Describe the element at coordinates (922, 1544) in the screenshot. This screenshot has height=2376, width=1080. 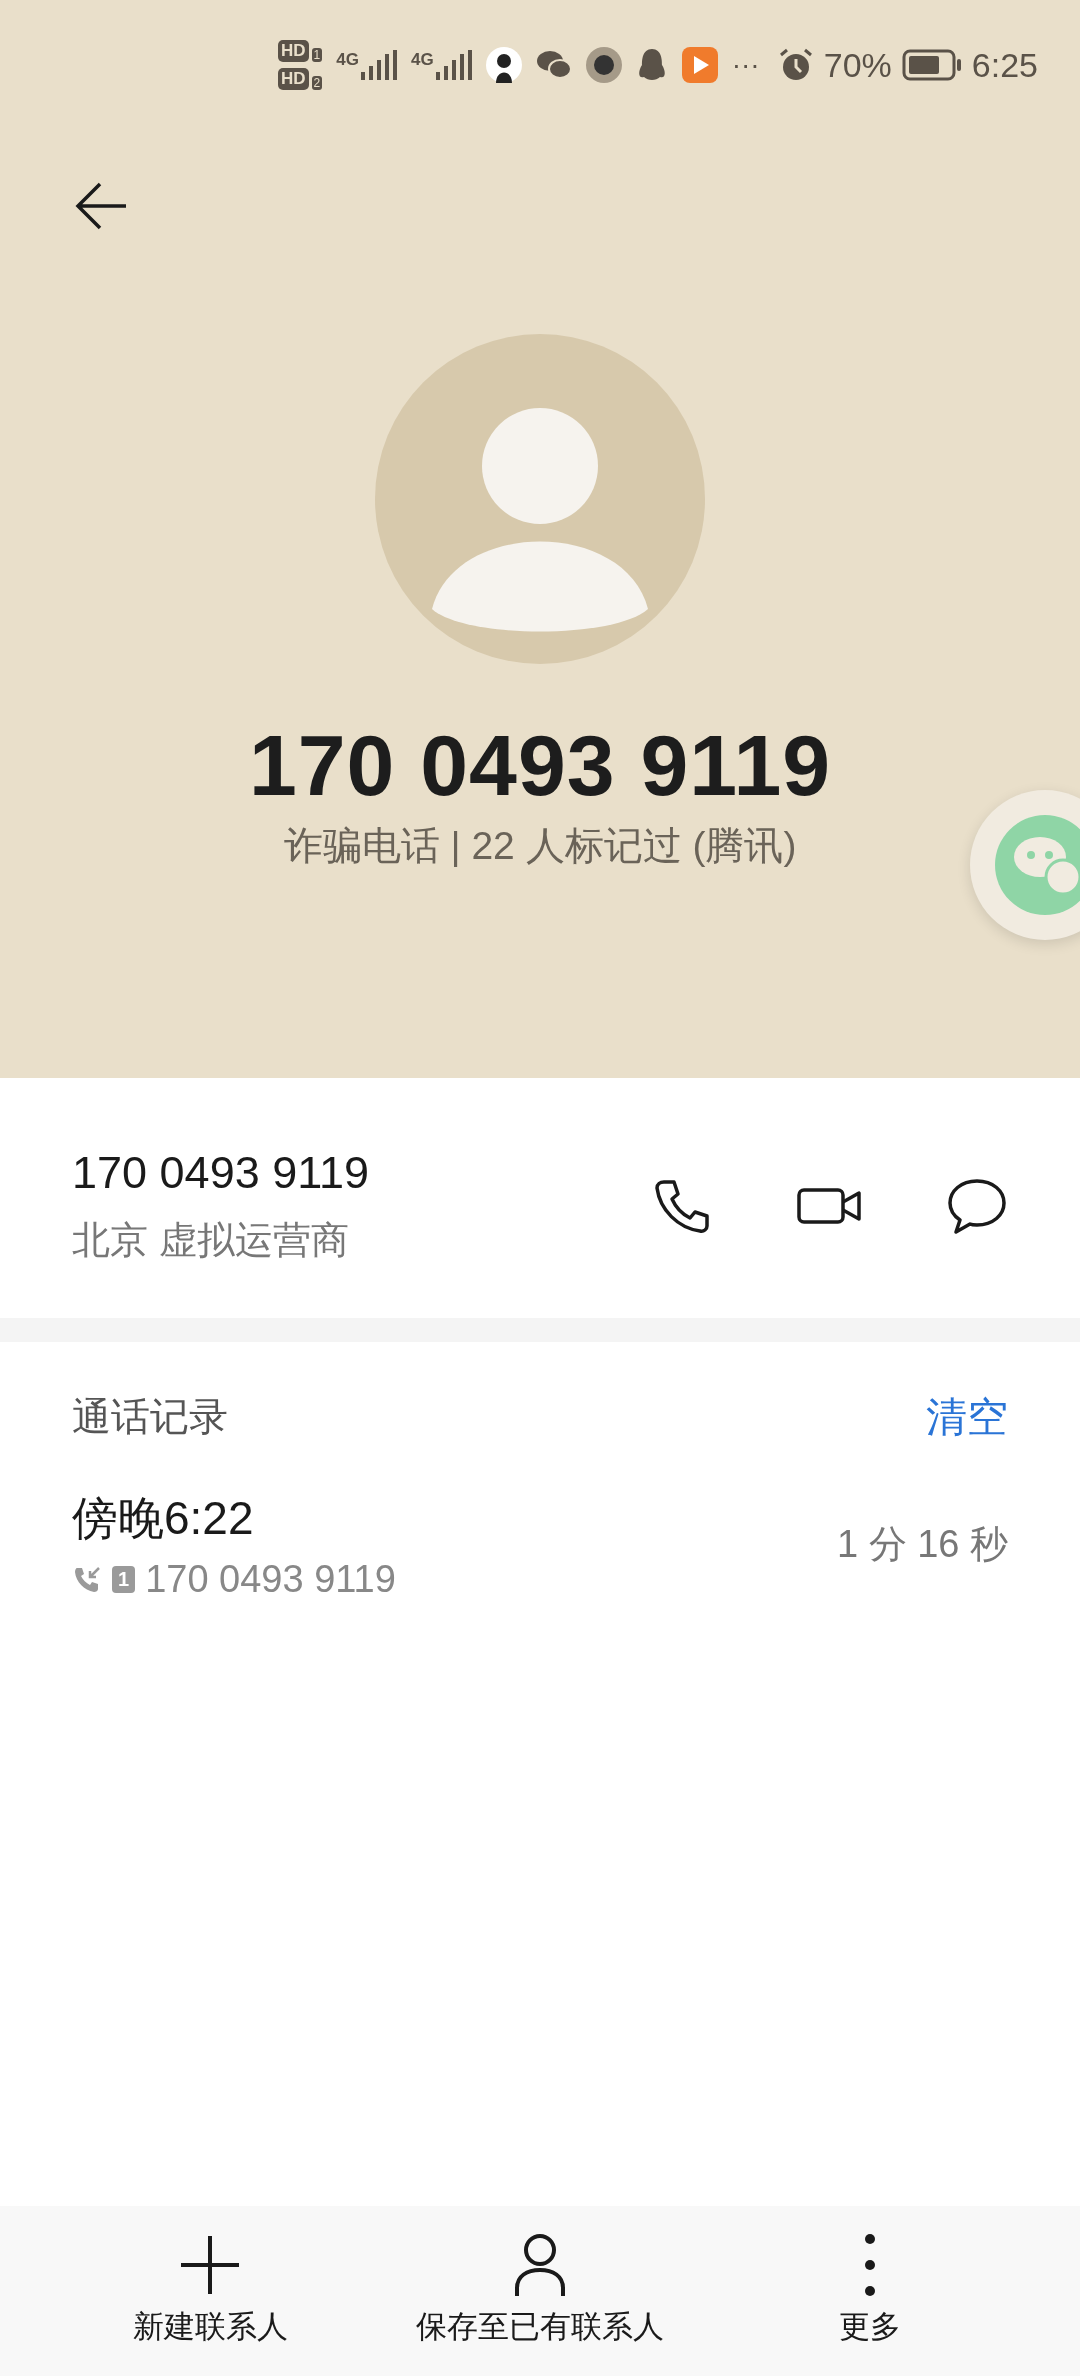
I see `call-duration: 1 分 16 秒` at that location.